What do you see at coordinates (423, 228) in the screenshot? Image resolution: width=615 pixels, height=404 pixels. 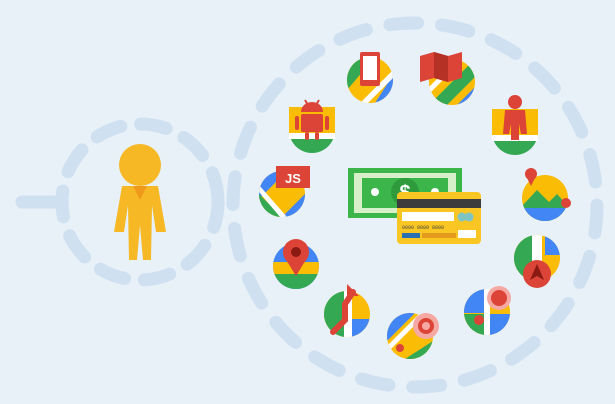 I see `card-number: 0000 0000 0000` at bounding box center [423, 228].